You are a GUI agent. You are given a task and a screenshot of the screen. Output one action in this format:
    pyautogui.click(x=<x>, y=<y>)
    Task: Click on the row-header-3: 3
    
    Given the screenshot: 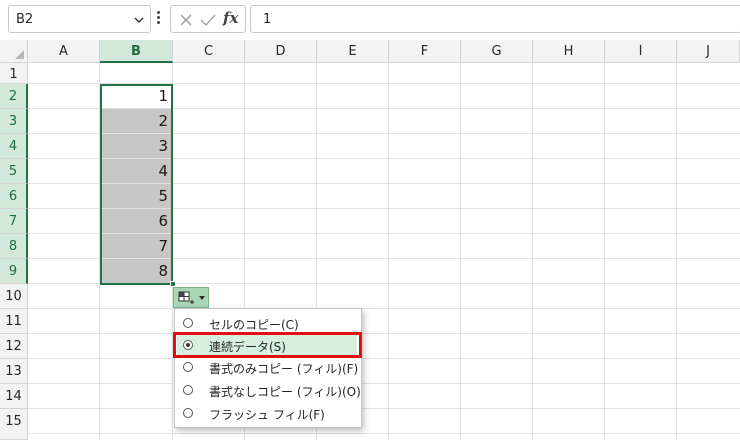 What is the action you would take?
    pyautogui.click(x=14, y=121)
    